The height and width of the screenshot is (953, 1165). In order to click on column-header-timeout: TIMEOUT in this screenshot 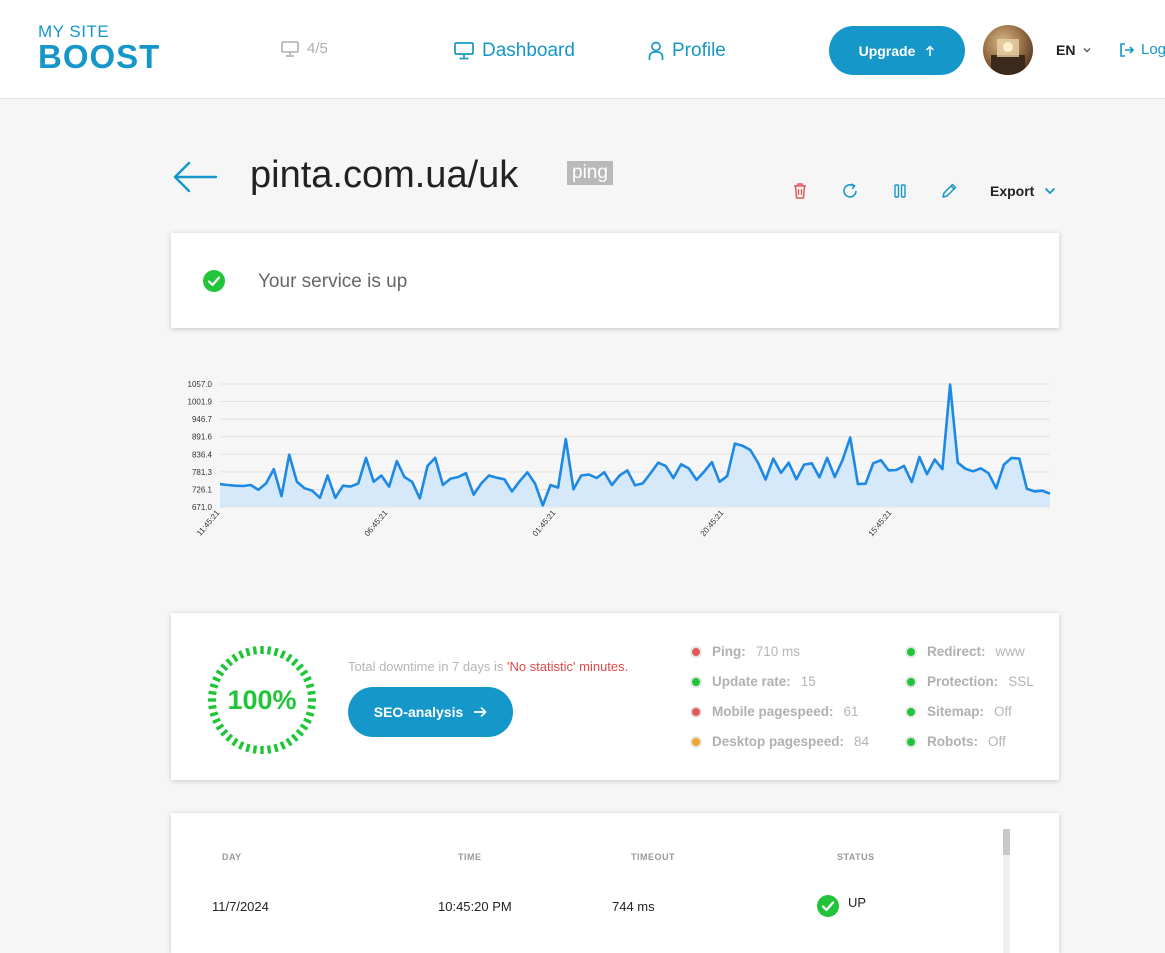, I will do `click(653, 857)`.